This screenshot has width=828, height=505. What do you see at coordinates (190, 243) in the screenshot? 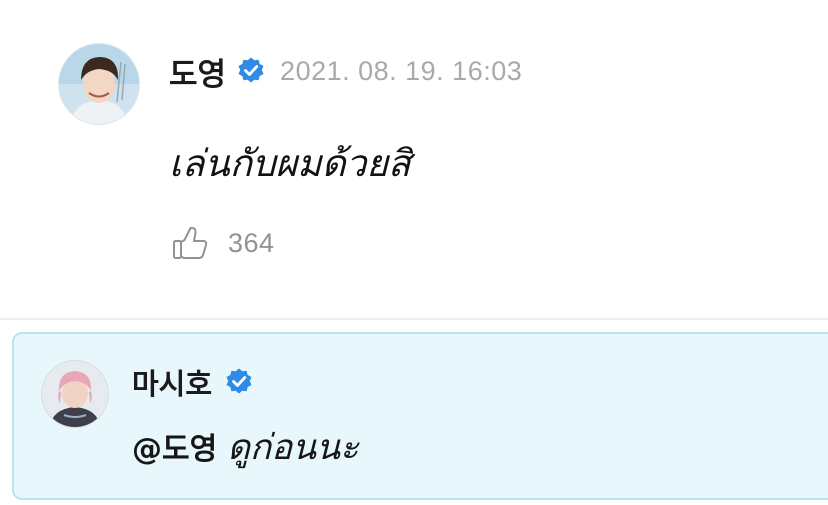
I see `thumbs-up-icon` at bounding box center [190, 243].